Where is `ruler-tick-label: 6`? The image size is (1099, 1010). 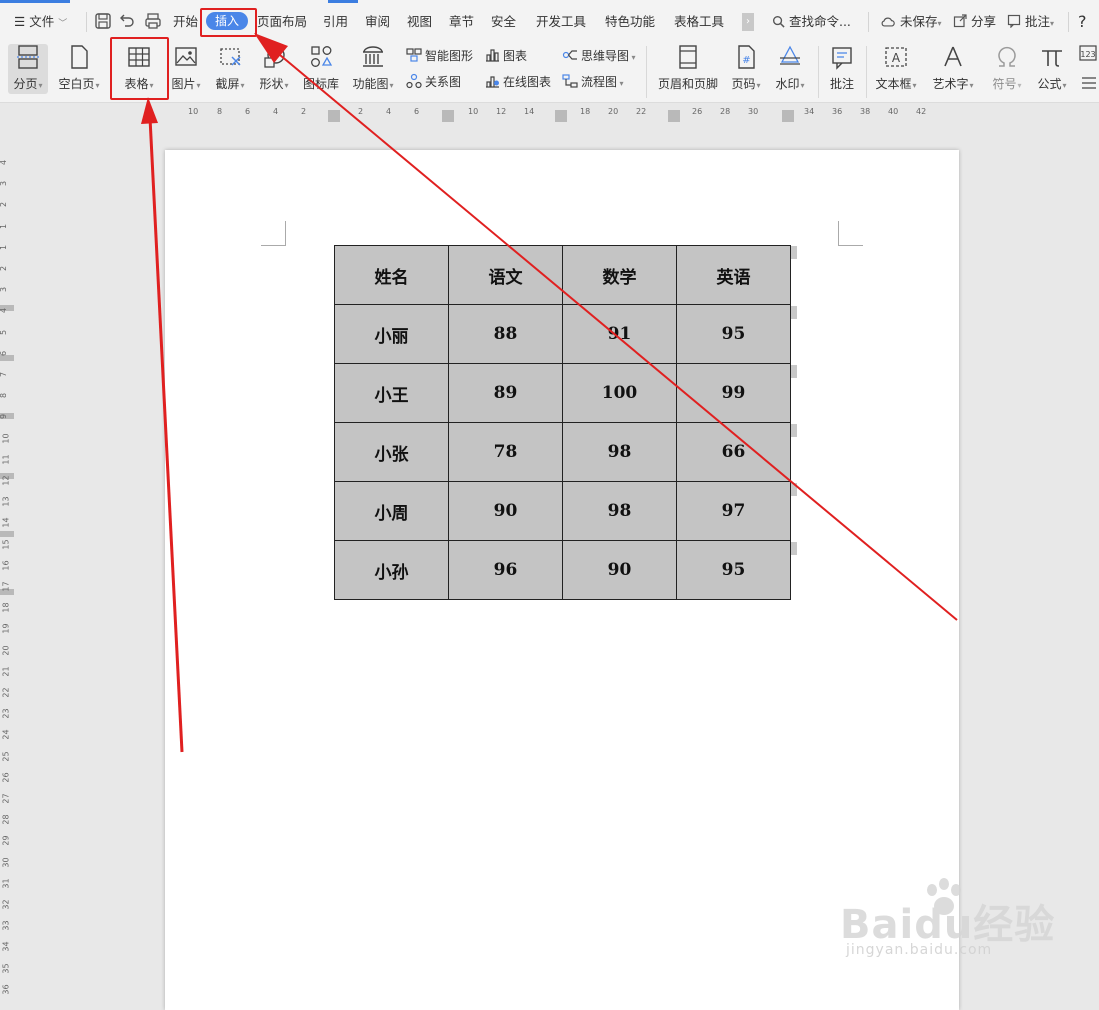
ruler-tick-label: 6 is located at coordinates (4, 353).